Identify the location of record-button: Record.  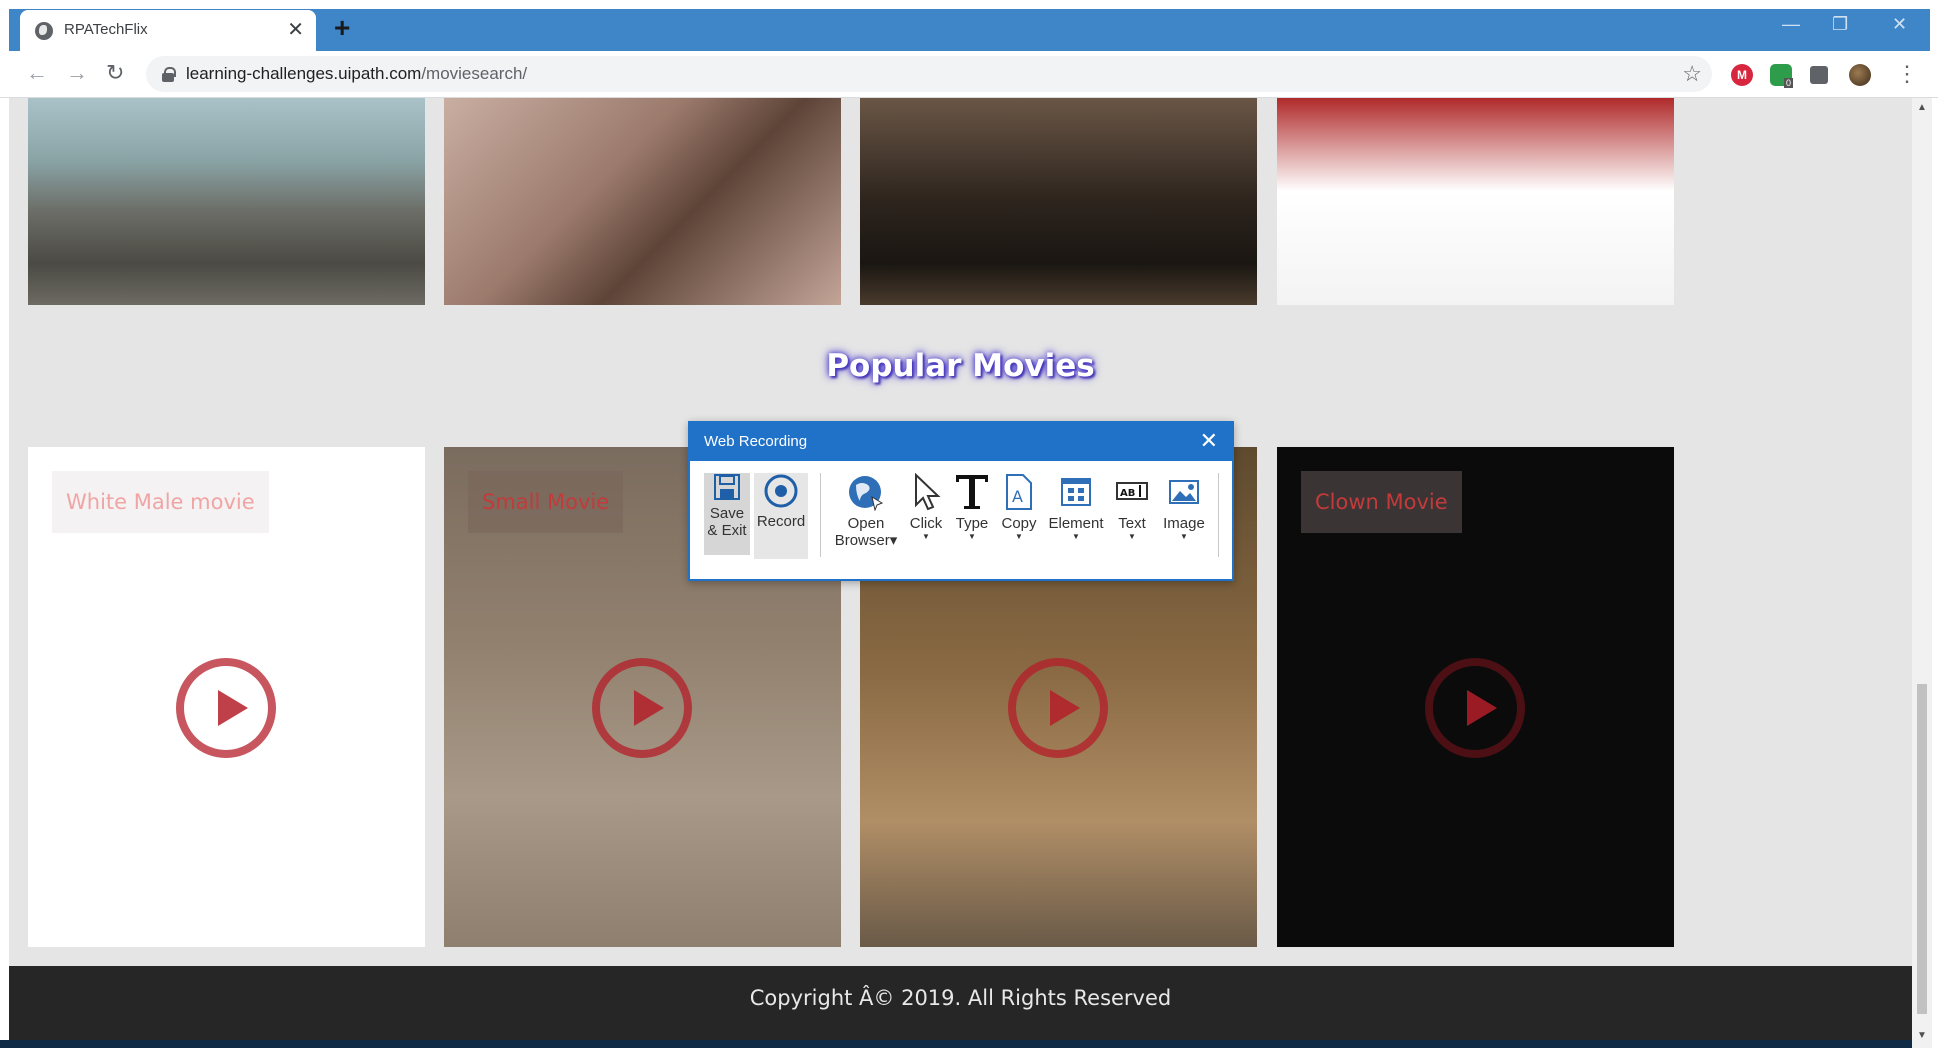
(781, 516).